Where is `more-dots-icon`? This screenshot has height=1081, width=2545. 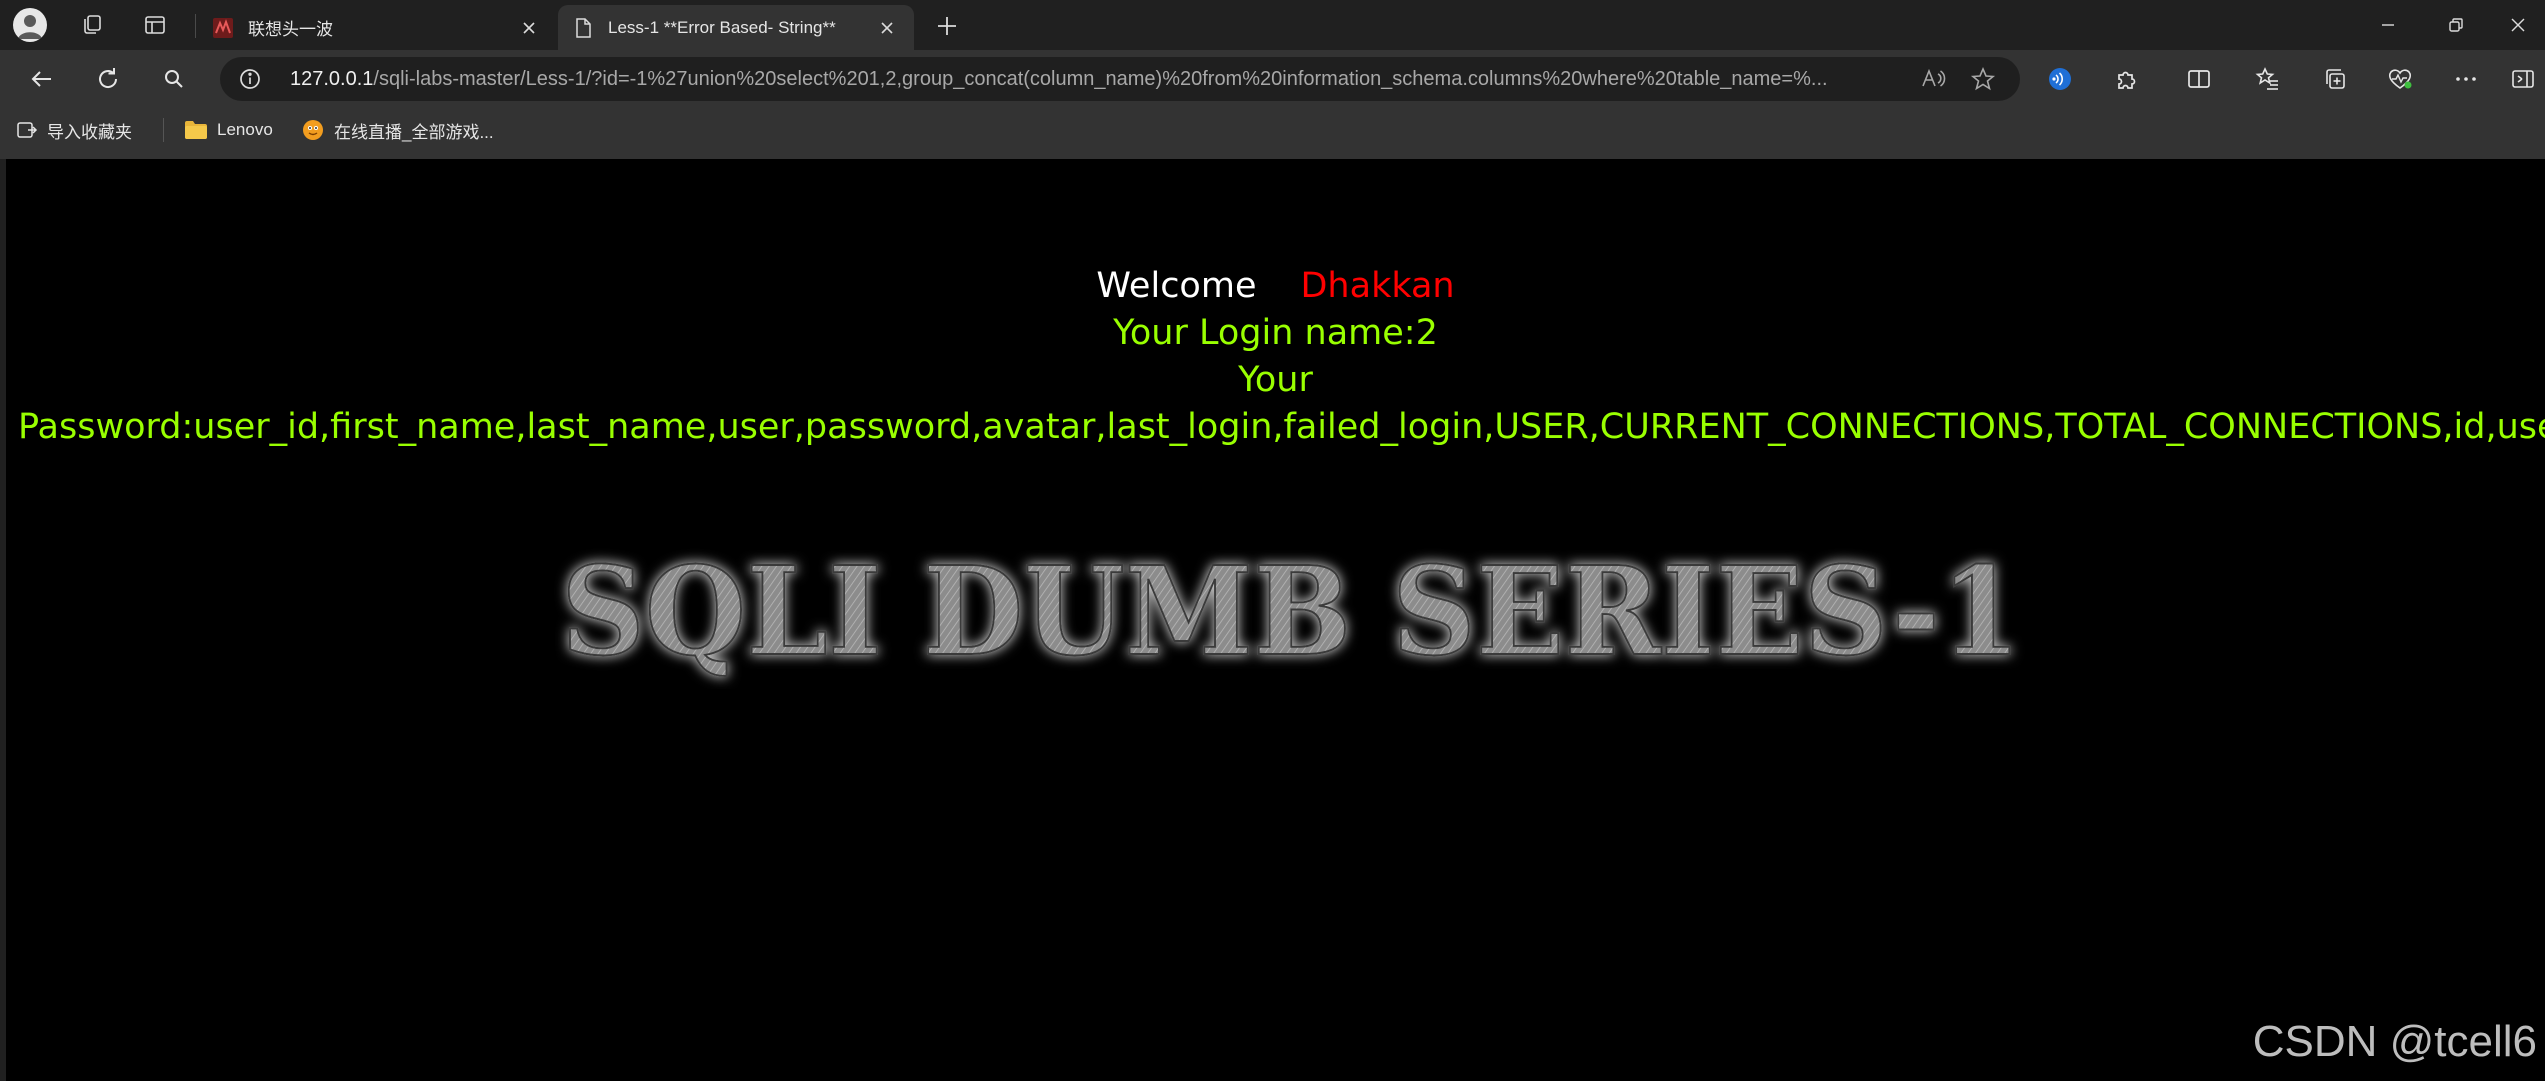
more-dots-icon is located at coordinates (2466, 79).